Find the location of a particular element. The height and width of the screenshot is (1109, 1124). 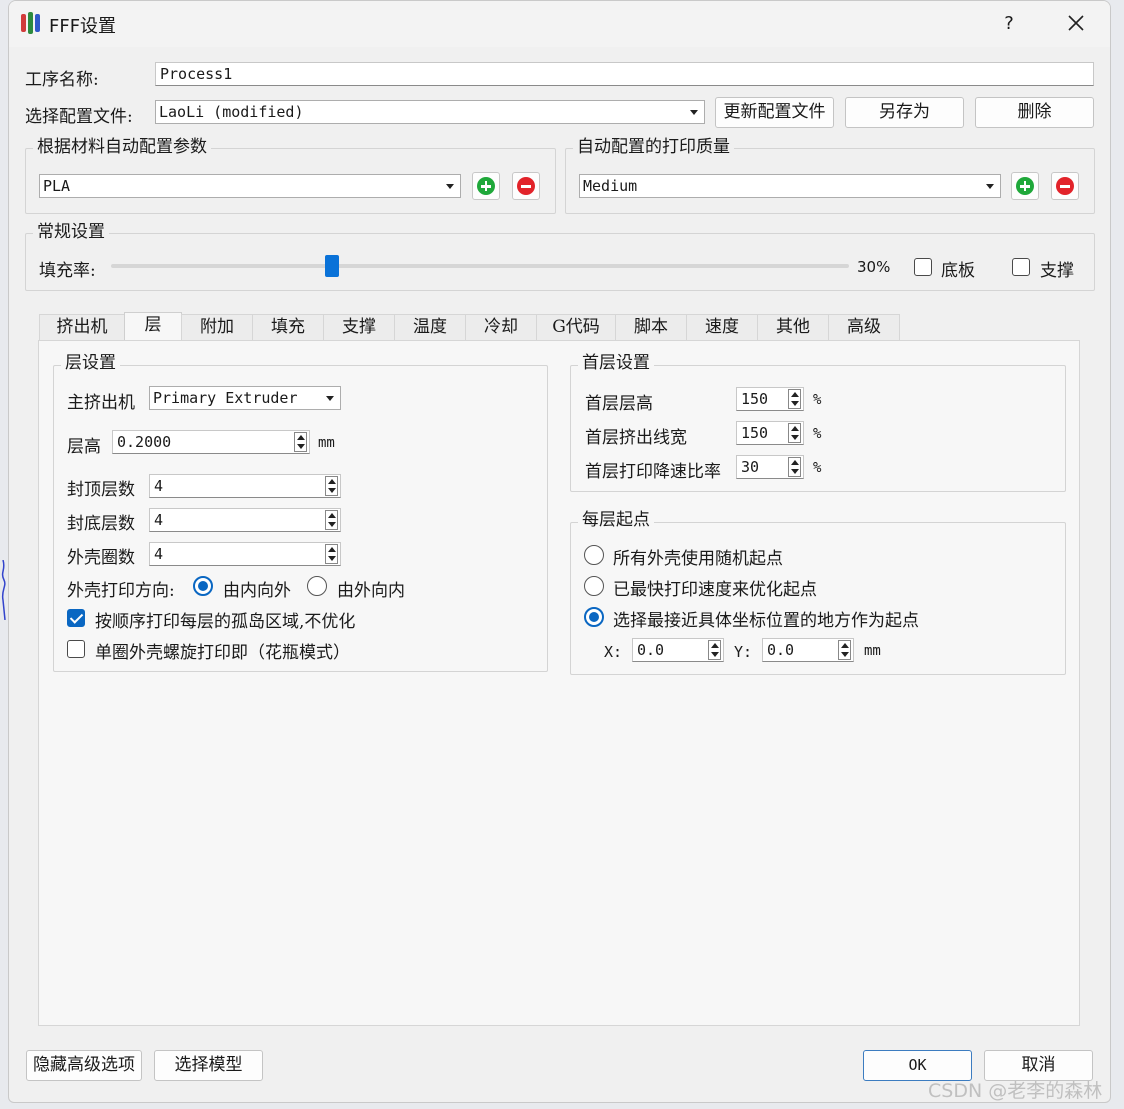

process-name-input: Process1 is located at coordinates (624, 74).